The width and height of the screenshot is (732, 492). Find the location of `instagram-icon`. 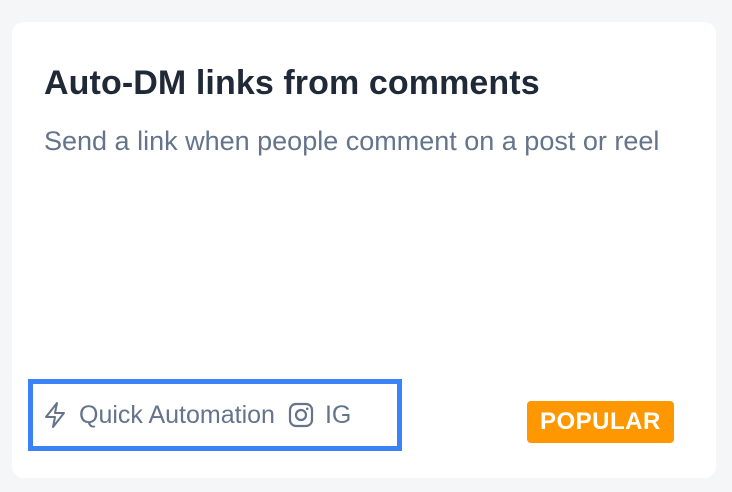

instagram-icon is located at coordinates (301, 415).